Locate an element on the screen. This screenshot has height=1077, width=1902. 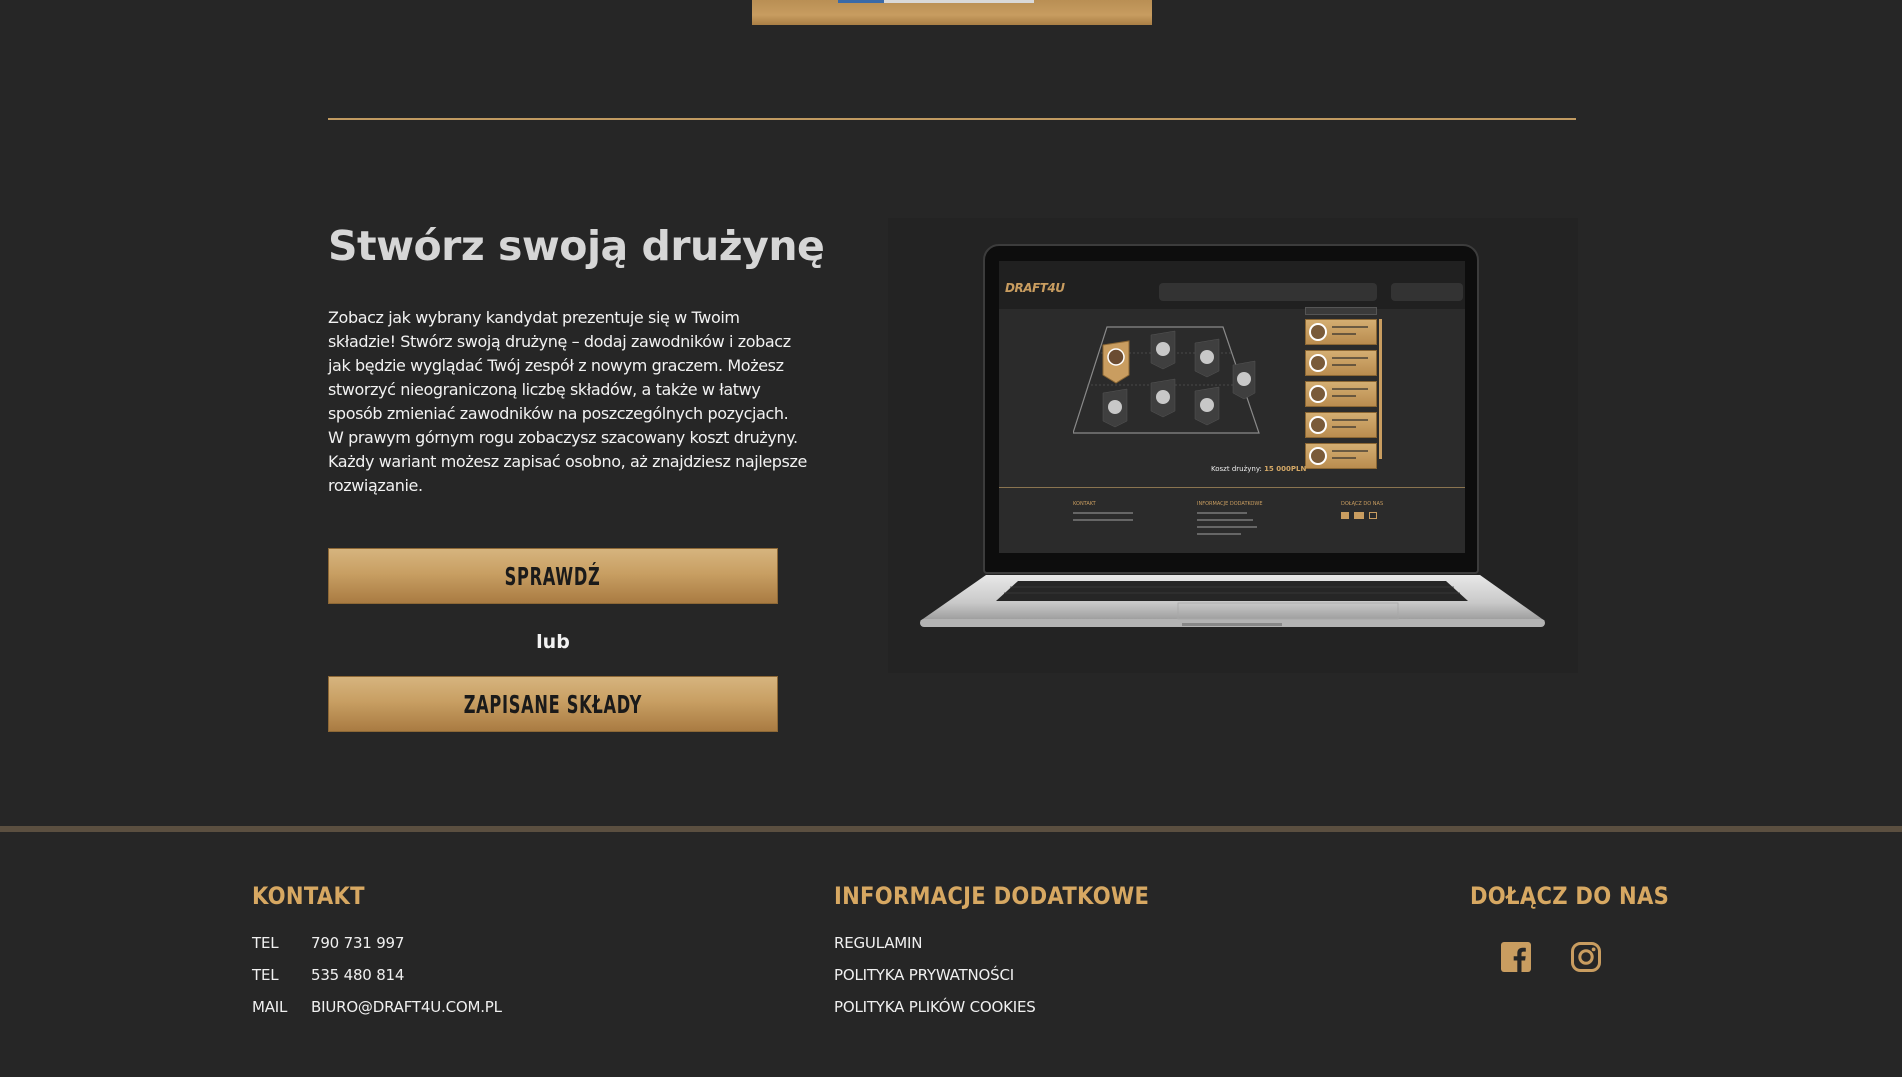
instagram-icon is located at coordinates (1586, 957).